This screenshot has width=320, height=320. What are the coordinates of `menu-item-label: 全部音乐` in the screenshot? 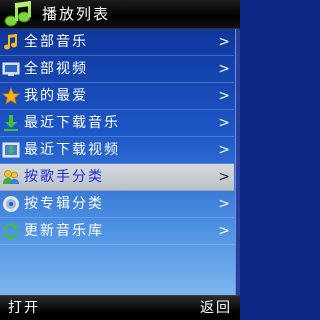 It's located at (56, 42).